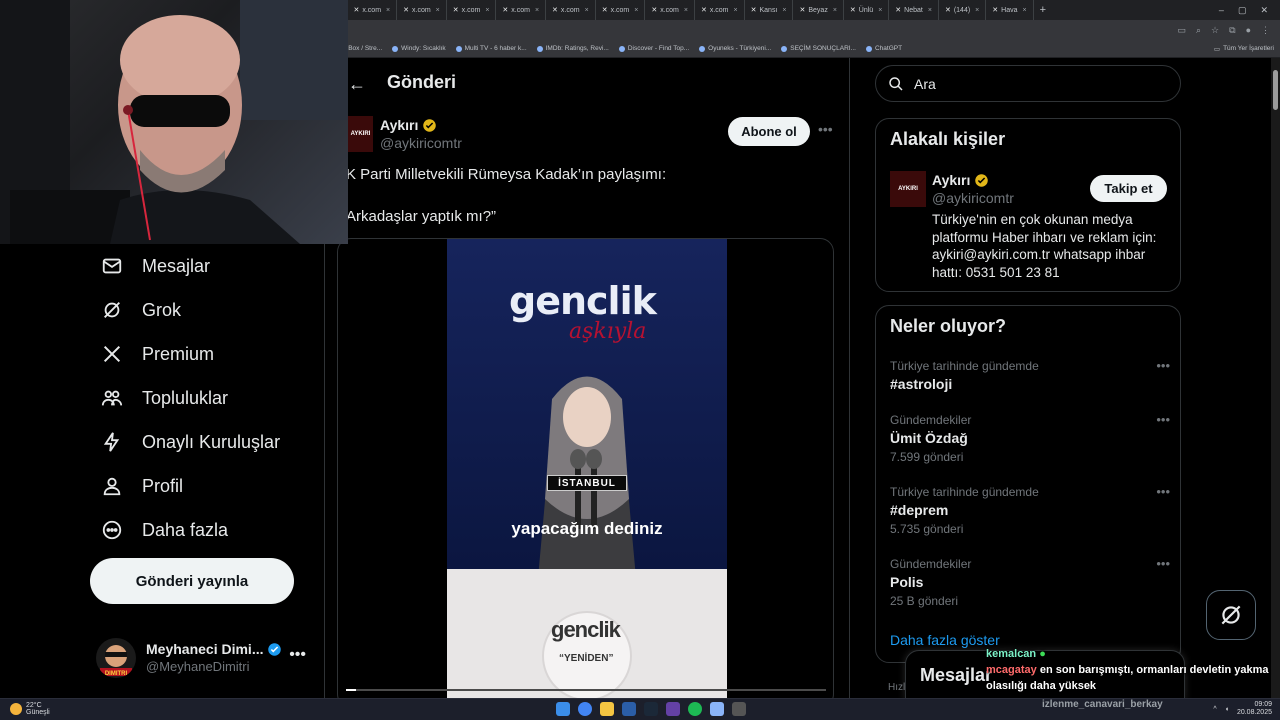 The height and width of the screenshot is (720, 1280). What do you see at coordinates (1030, 583) in the screenshot?
I see `trend-item: Gündemdekiler Polis 25 B gönderi •••` at bounding box center [1030, 583].